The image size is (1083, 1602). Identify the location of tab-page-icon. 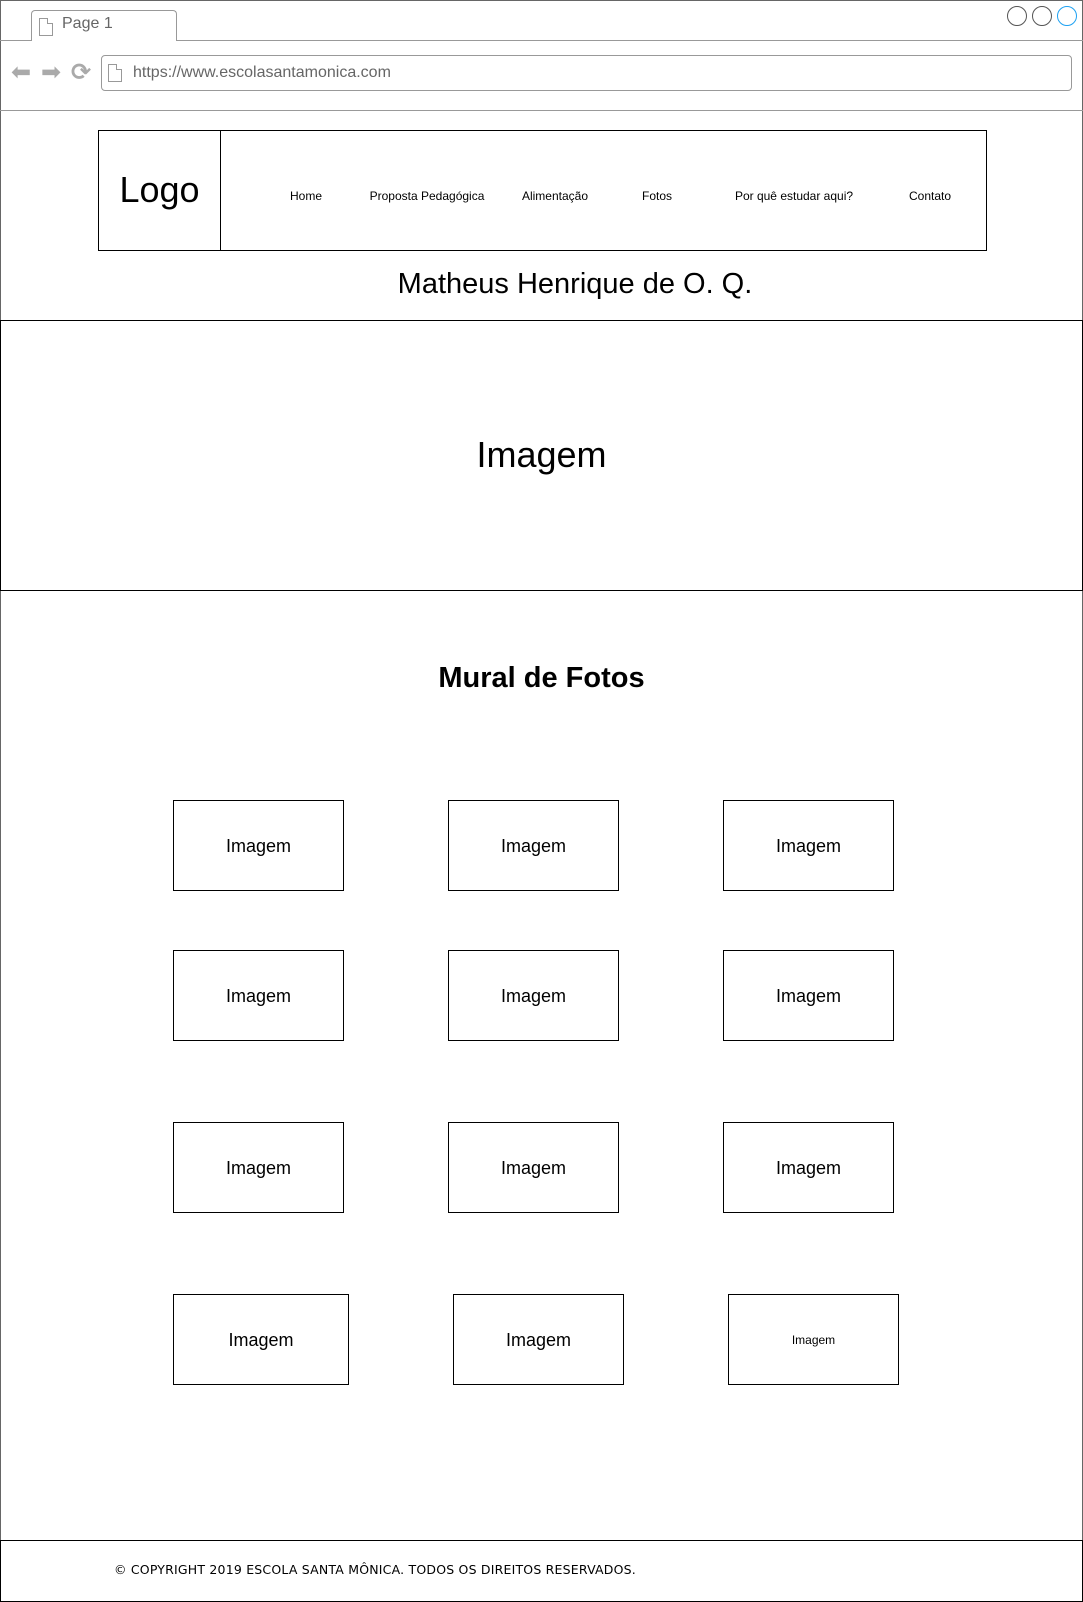
(46, 27).